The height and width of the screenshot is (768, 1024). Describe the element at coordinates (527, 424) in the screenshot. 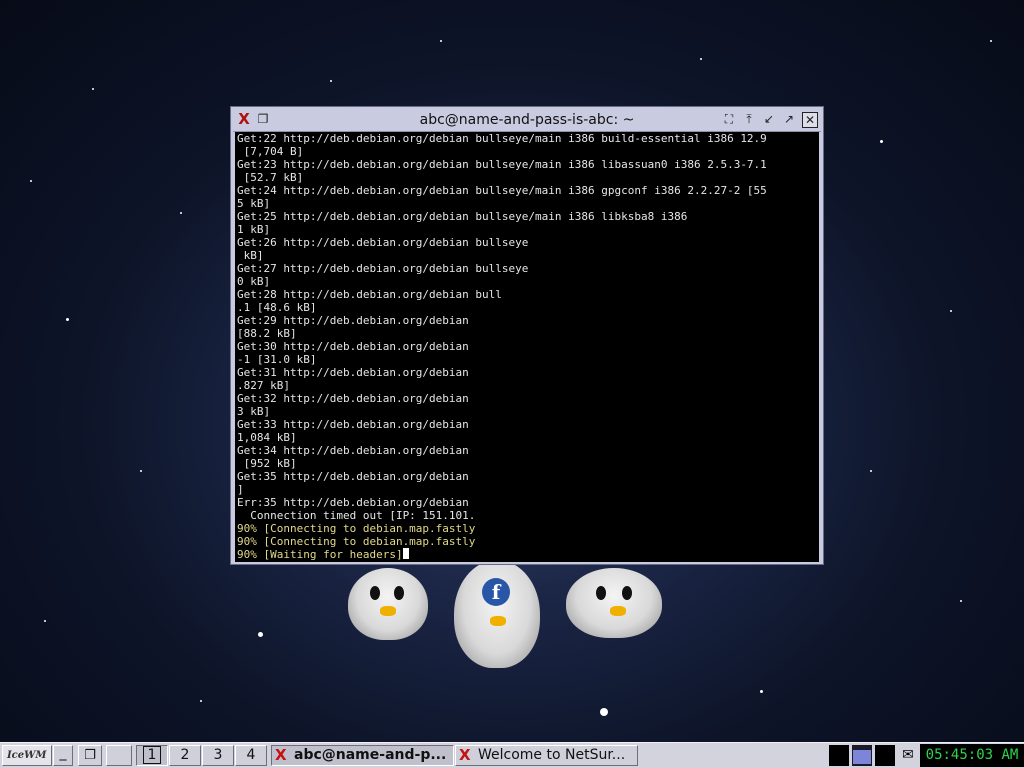

I see `terminal-line: Get:33 http://deb.debian.org/debian` at that location.